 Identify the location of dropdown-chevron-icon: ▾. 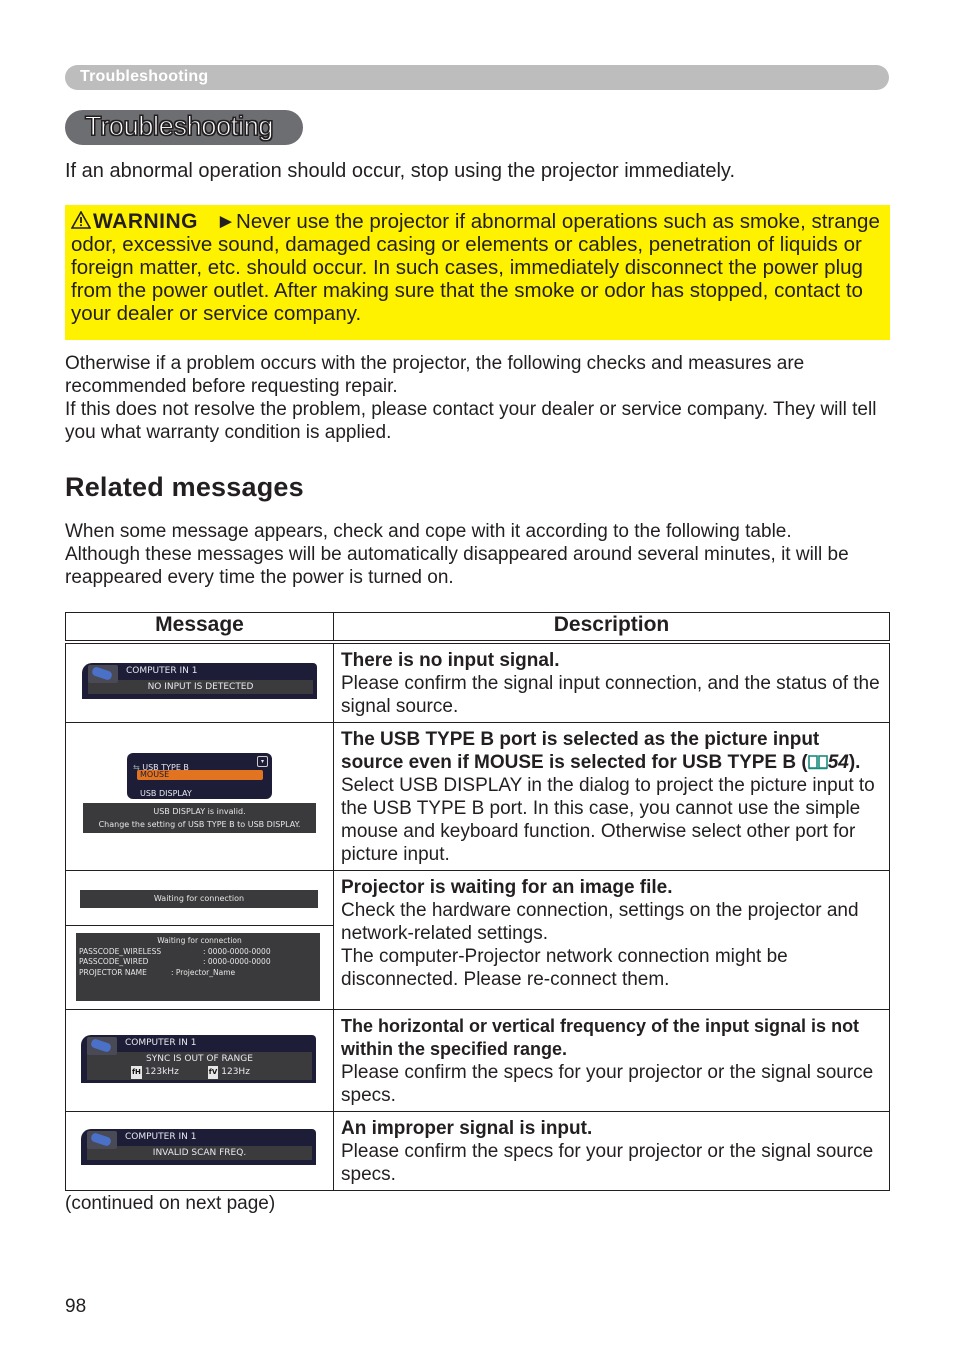
(262, 761).